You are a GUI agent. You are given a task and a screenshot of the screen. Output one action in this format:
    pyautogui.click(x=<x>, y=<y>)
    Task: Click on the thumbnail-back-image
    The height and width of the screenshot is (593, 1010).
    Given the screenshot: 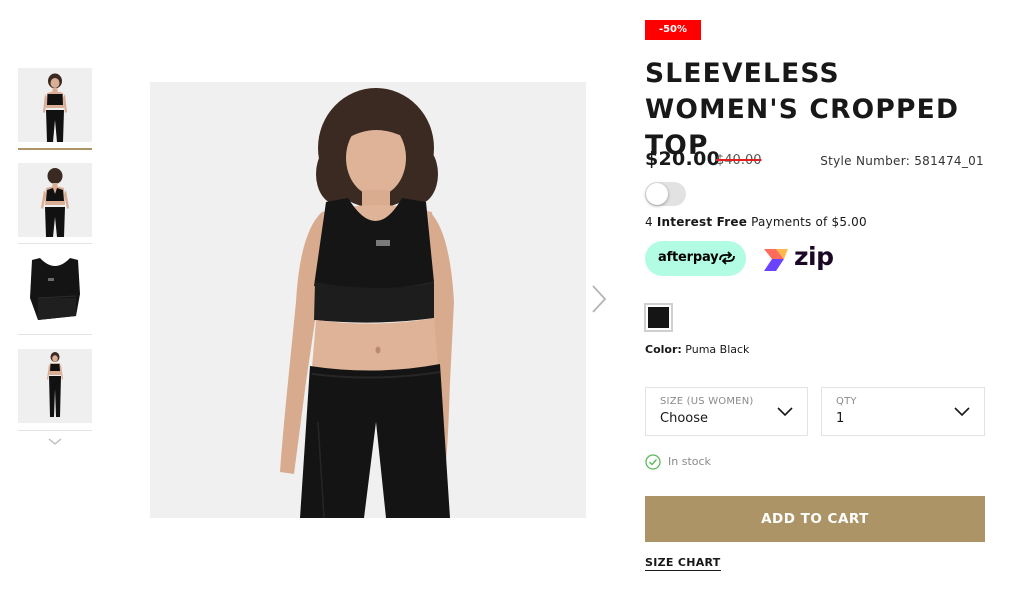 What is the action you would take?
    pyautogui.click(x=55, y=200)
    